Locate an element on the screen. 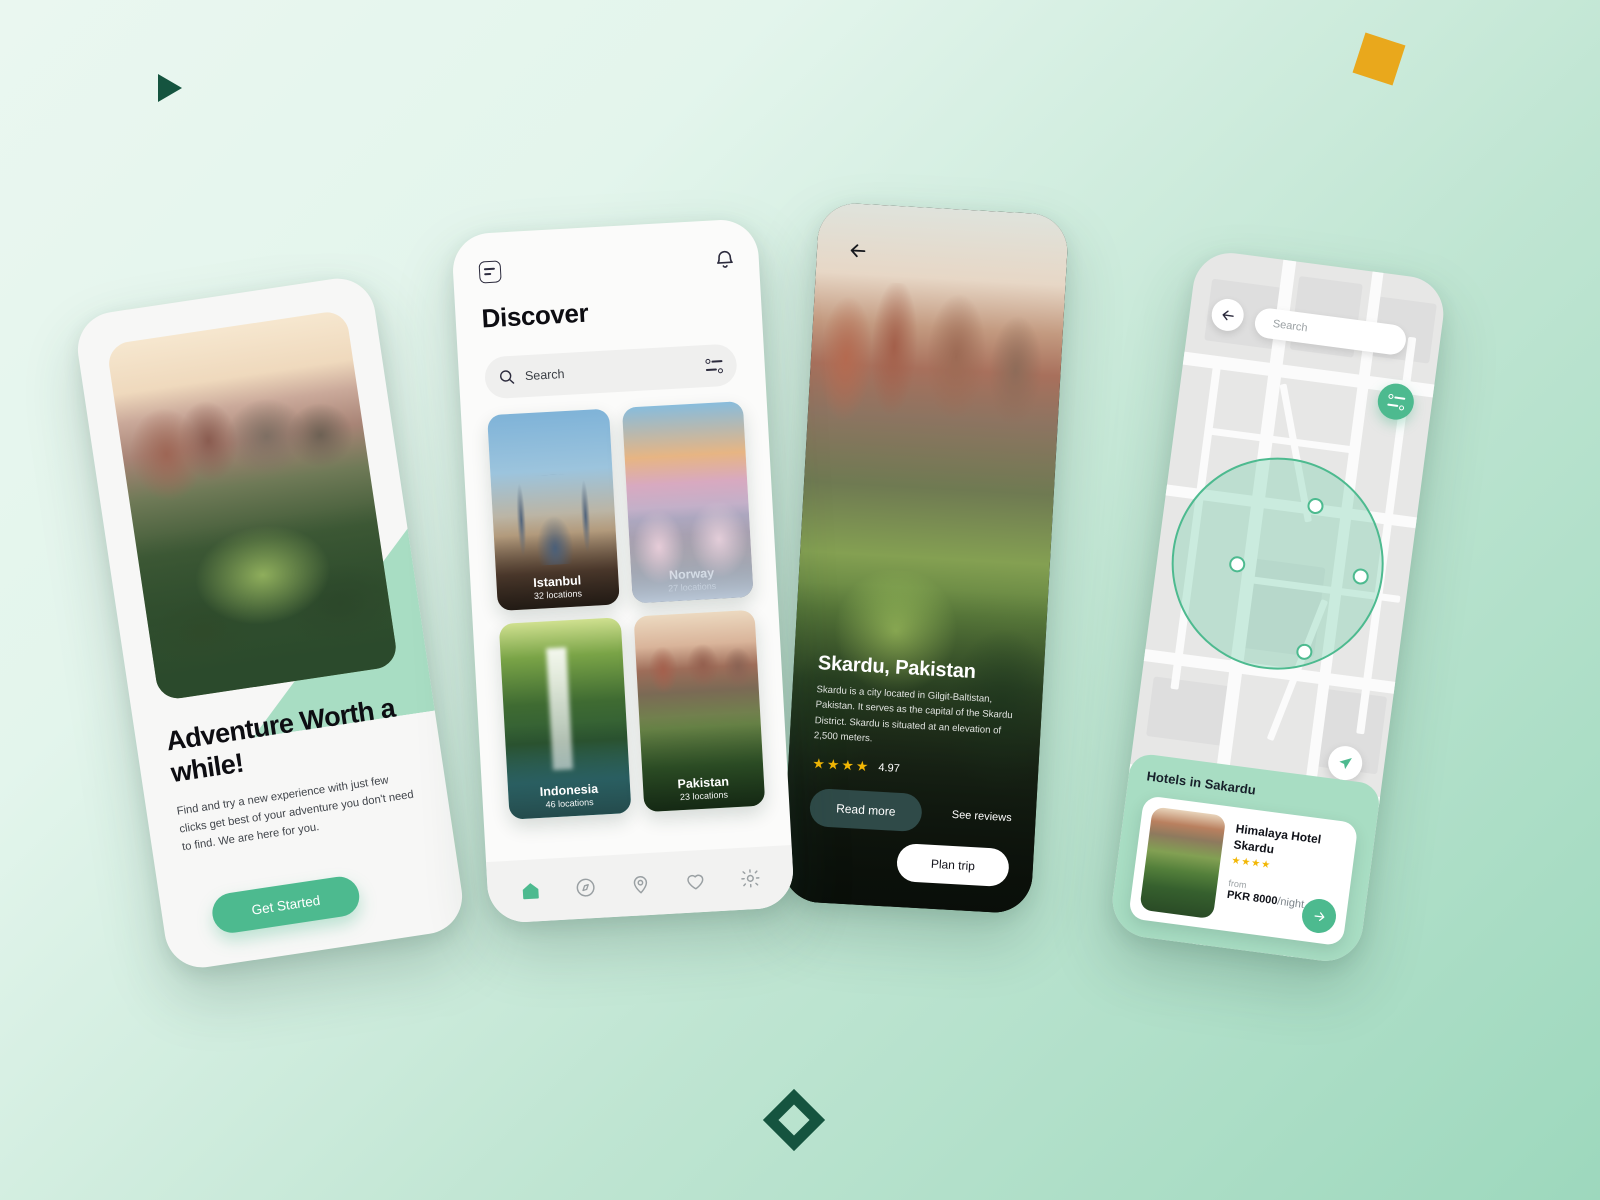 The image size is (1600, 1200). onboarding-hero-image is located at coordinates (252, 505).